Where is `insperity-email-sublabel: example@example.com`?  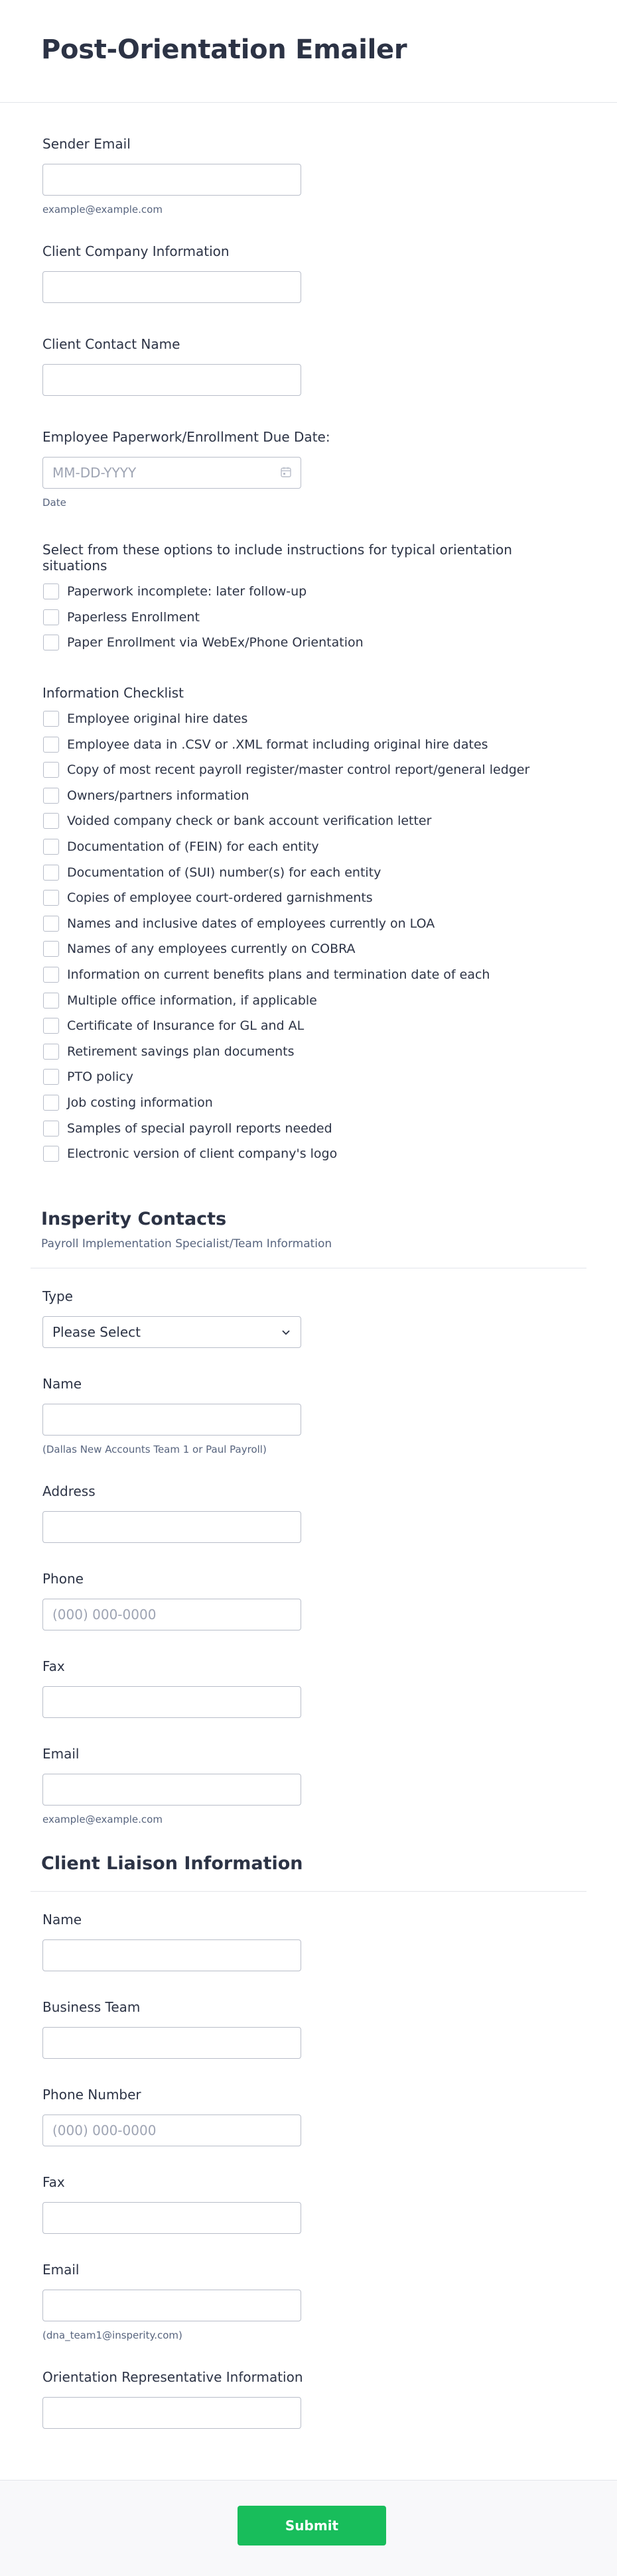 insperity-email-sublabel: example@example.com is located at coordinates (102, 1819).